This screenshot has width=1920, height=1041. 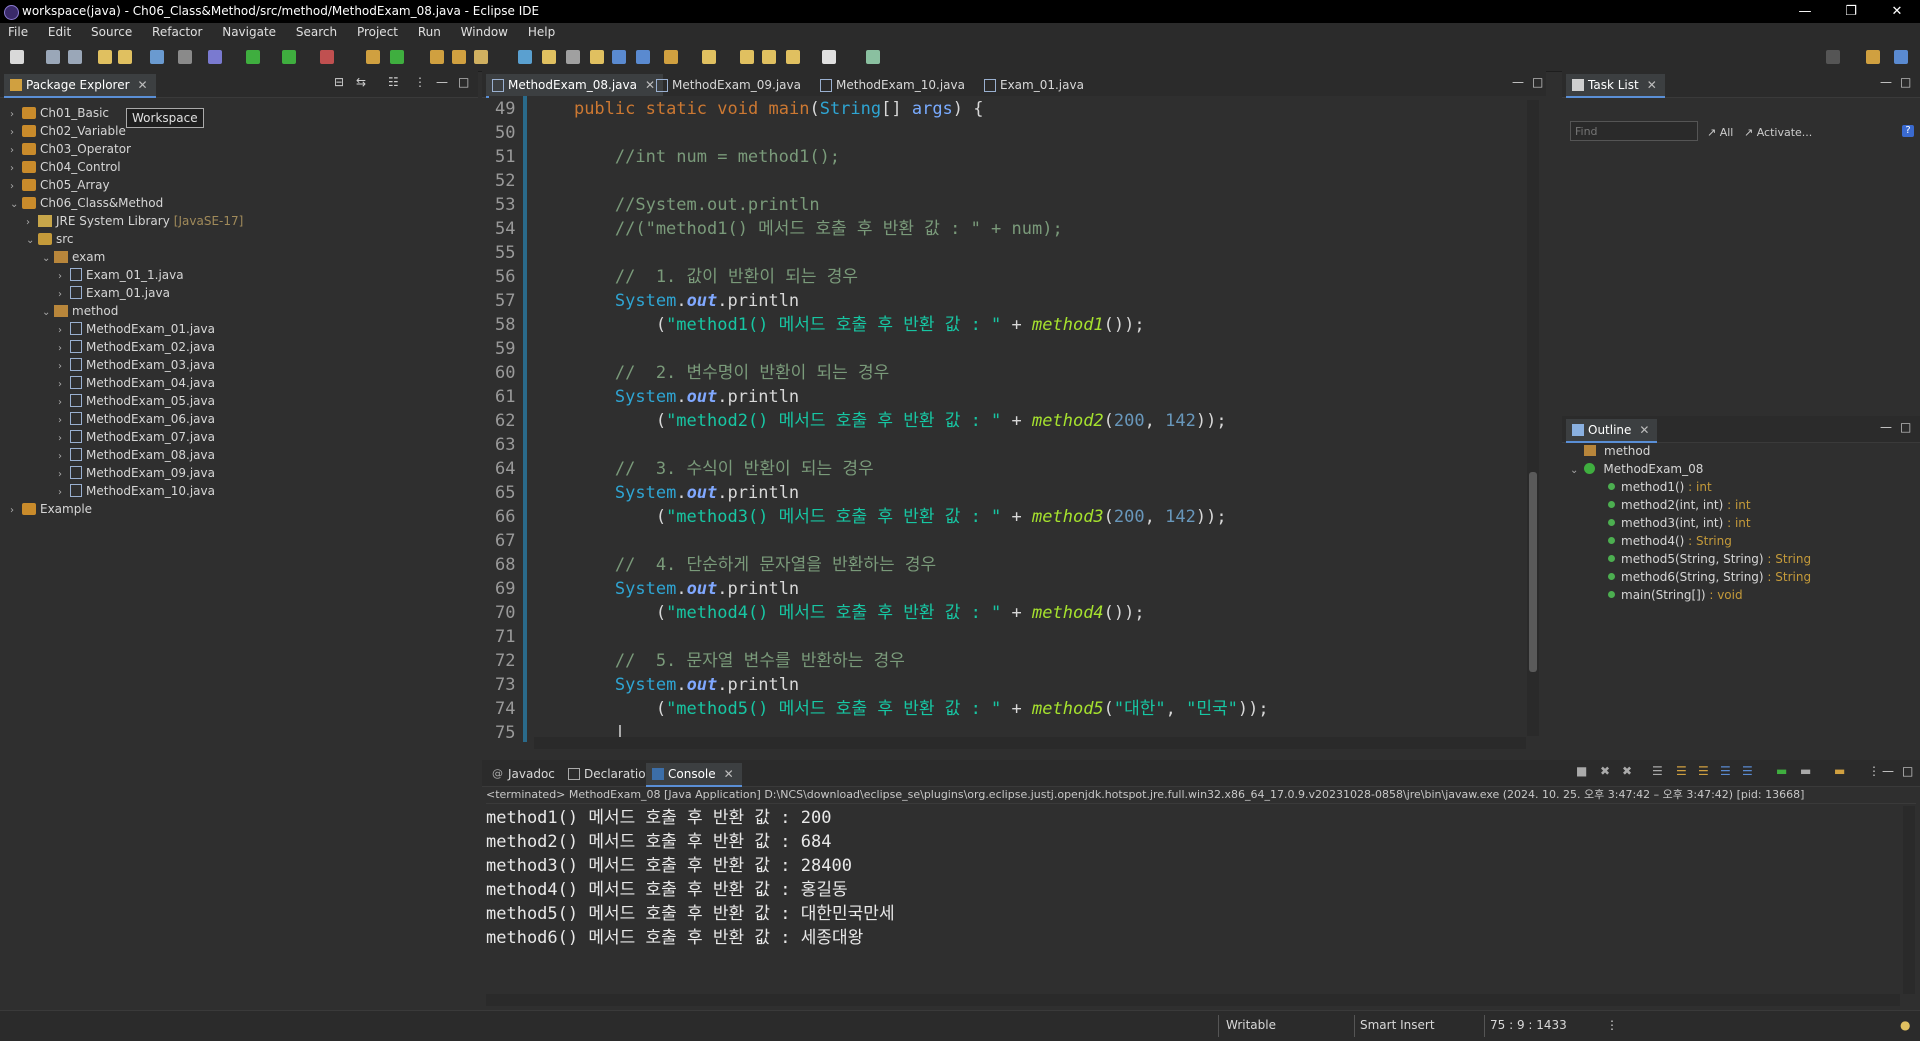 I want to click on new-icon, so click(x=17, y=57).